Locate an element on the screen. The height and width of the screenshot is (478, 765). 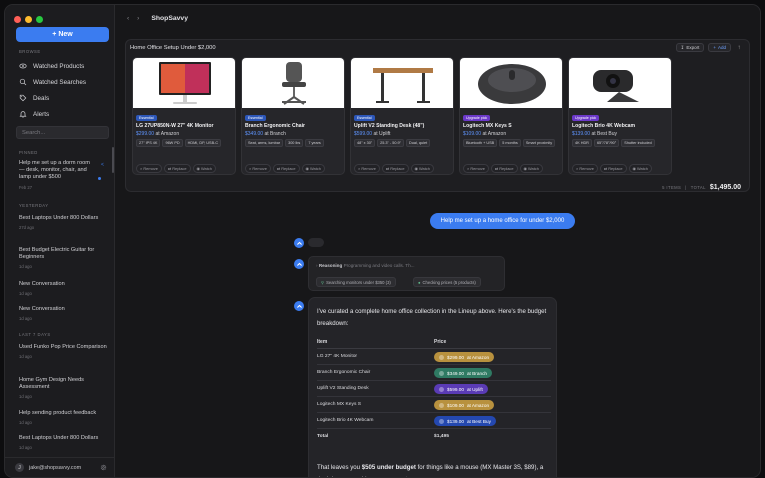
row-item: Branch Ergonomic Chair is located at coordinates (344, 372).